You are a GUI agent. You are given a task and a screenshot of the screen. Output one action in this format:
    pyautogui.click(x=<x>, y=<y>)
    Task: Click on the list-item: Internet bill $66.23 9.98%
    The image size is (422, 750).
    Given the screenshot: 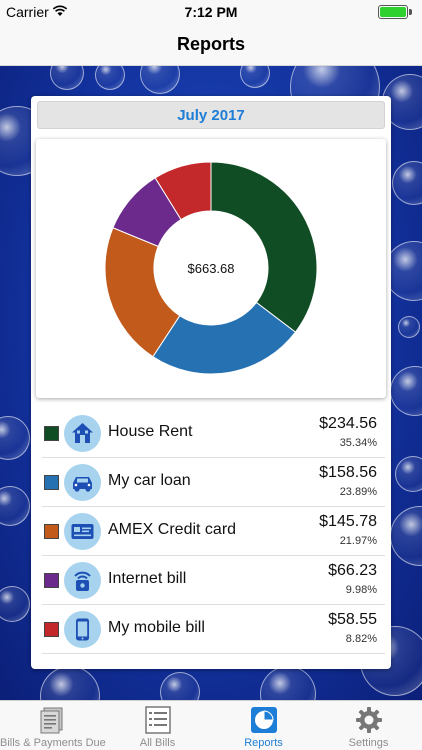 What is the action you would take?
    pyautogui.click(x=213, y=580)
    